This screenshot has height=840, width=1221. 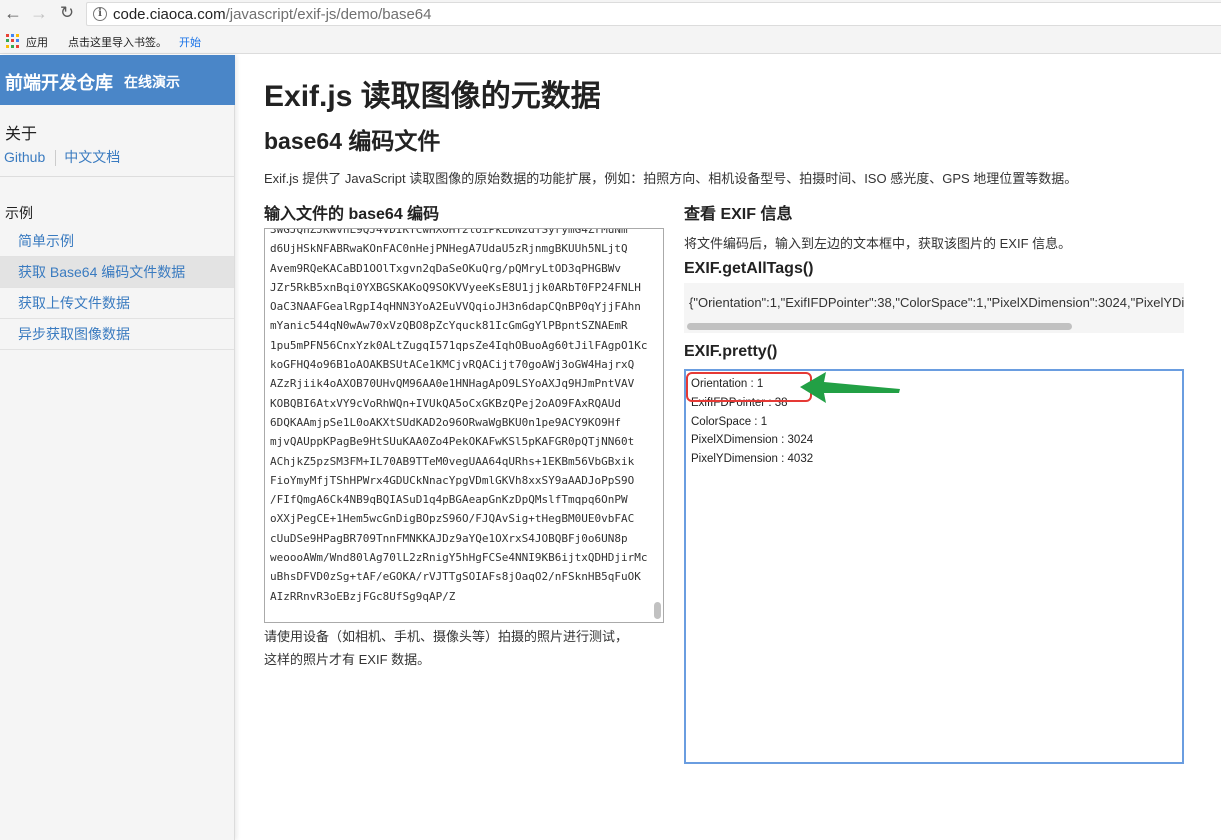 I want to click on bookmarks-bar: 应用 点击这里导入书签。 开始, so click(x=610, y=41).